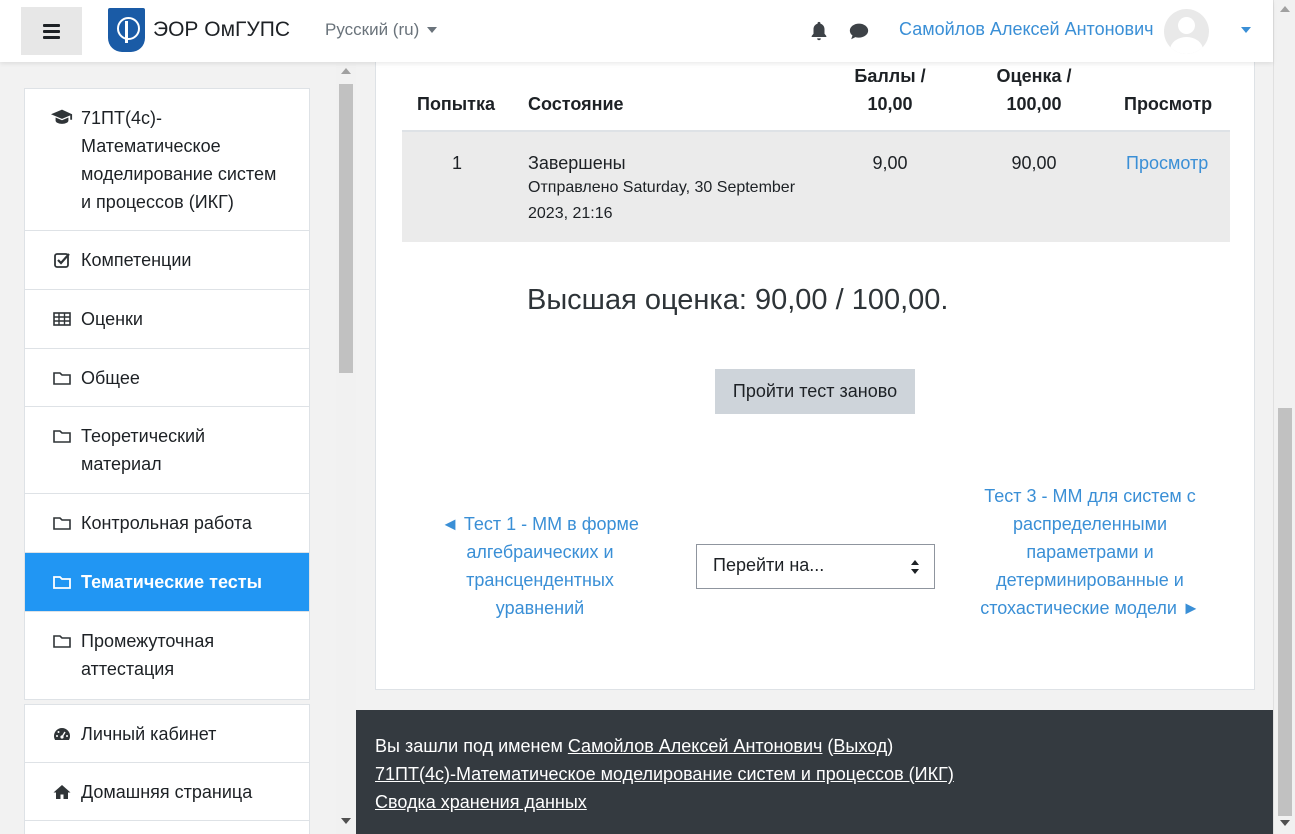 The width and height of the screenshot is (1295, 834). What do you see at coordinates (1167, 163) in the screenshot?
I see `review-link: Просмотр` at bounding box center [1167, 163].